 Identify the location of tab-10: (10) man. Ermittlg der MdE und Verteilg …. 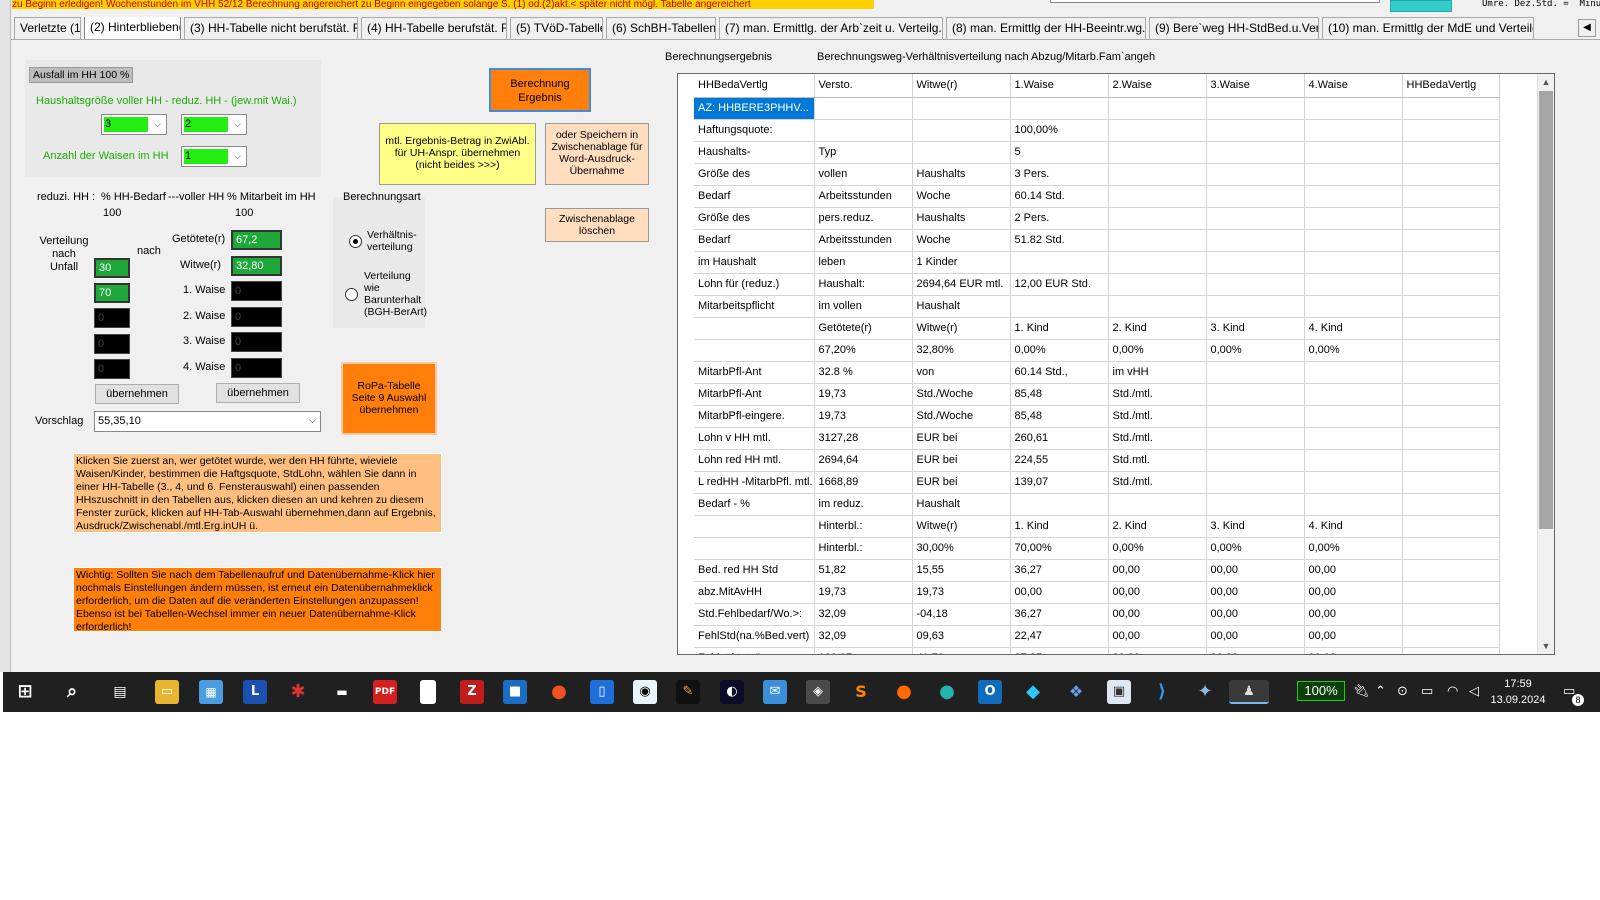
(1428, 28).